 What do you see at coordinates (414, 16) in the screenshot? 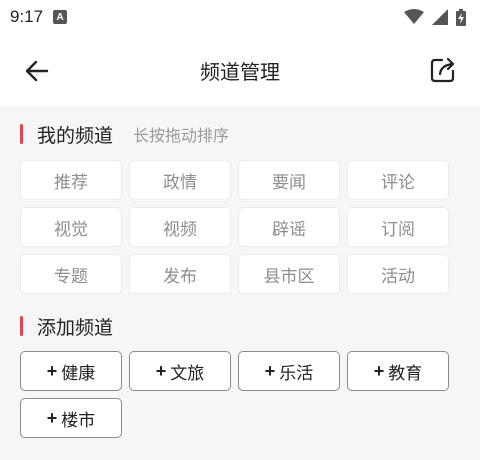
I see `wifi-icon` at bounding box center [414, 16].